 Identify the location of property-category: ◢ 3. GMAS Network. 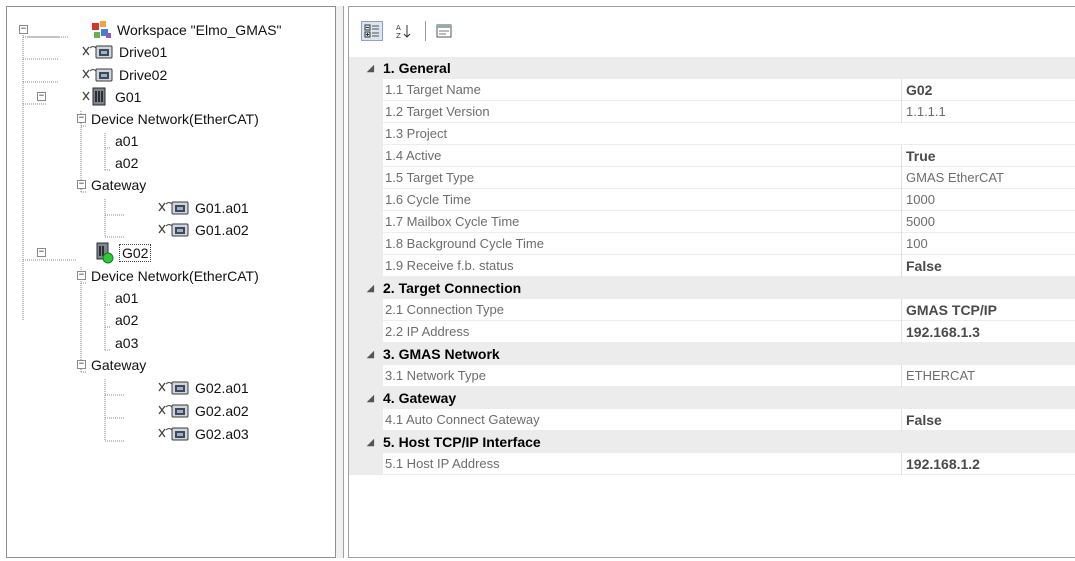
(712, 354).